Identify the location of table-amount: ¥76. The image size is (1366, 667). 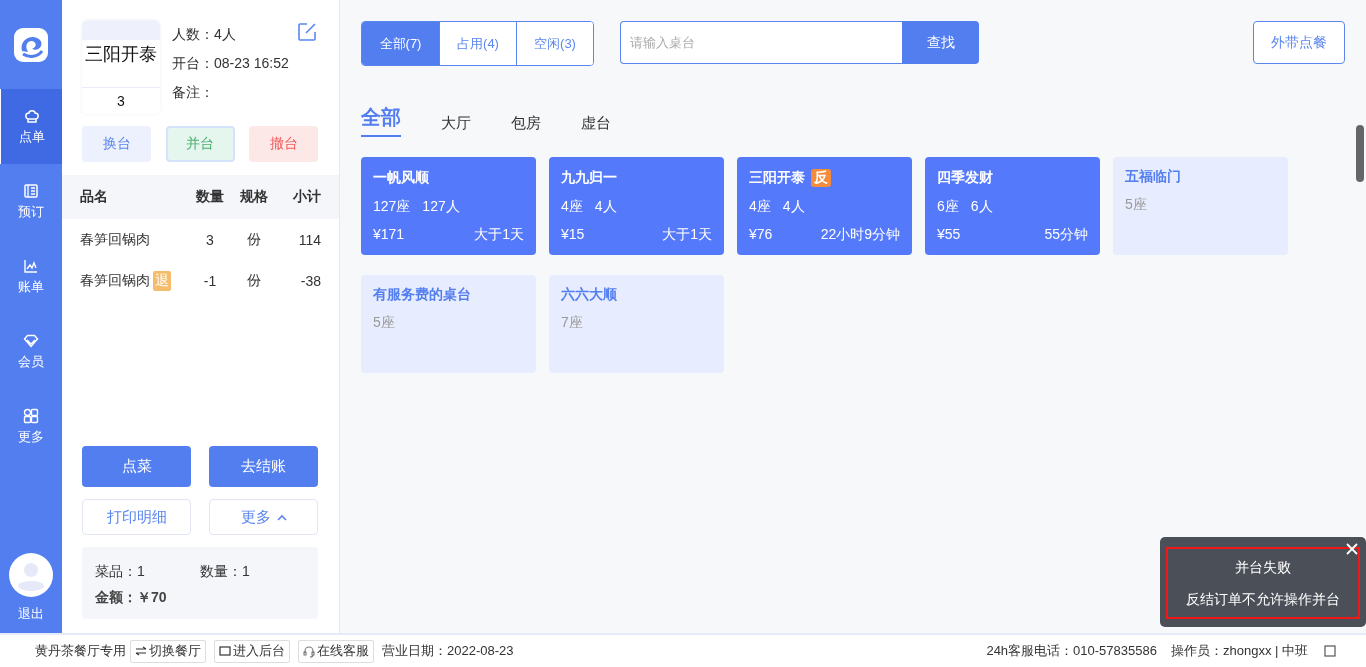
(761, 235).